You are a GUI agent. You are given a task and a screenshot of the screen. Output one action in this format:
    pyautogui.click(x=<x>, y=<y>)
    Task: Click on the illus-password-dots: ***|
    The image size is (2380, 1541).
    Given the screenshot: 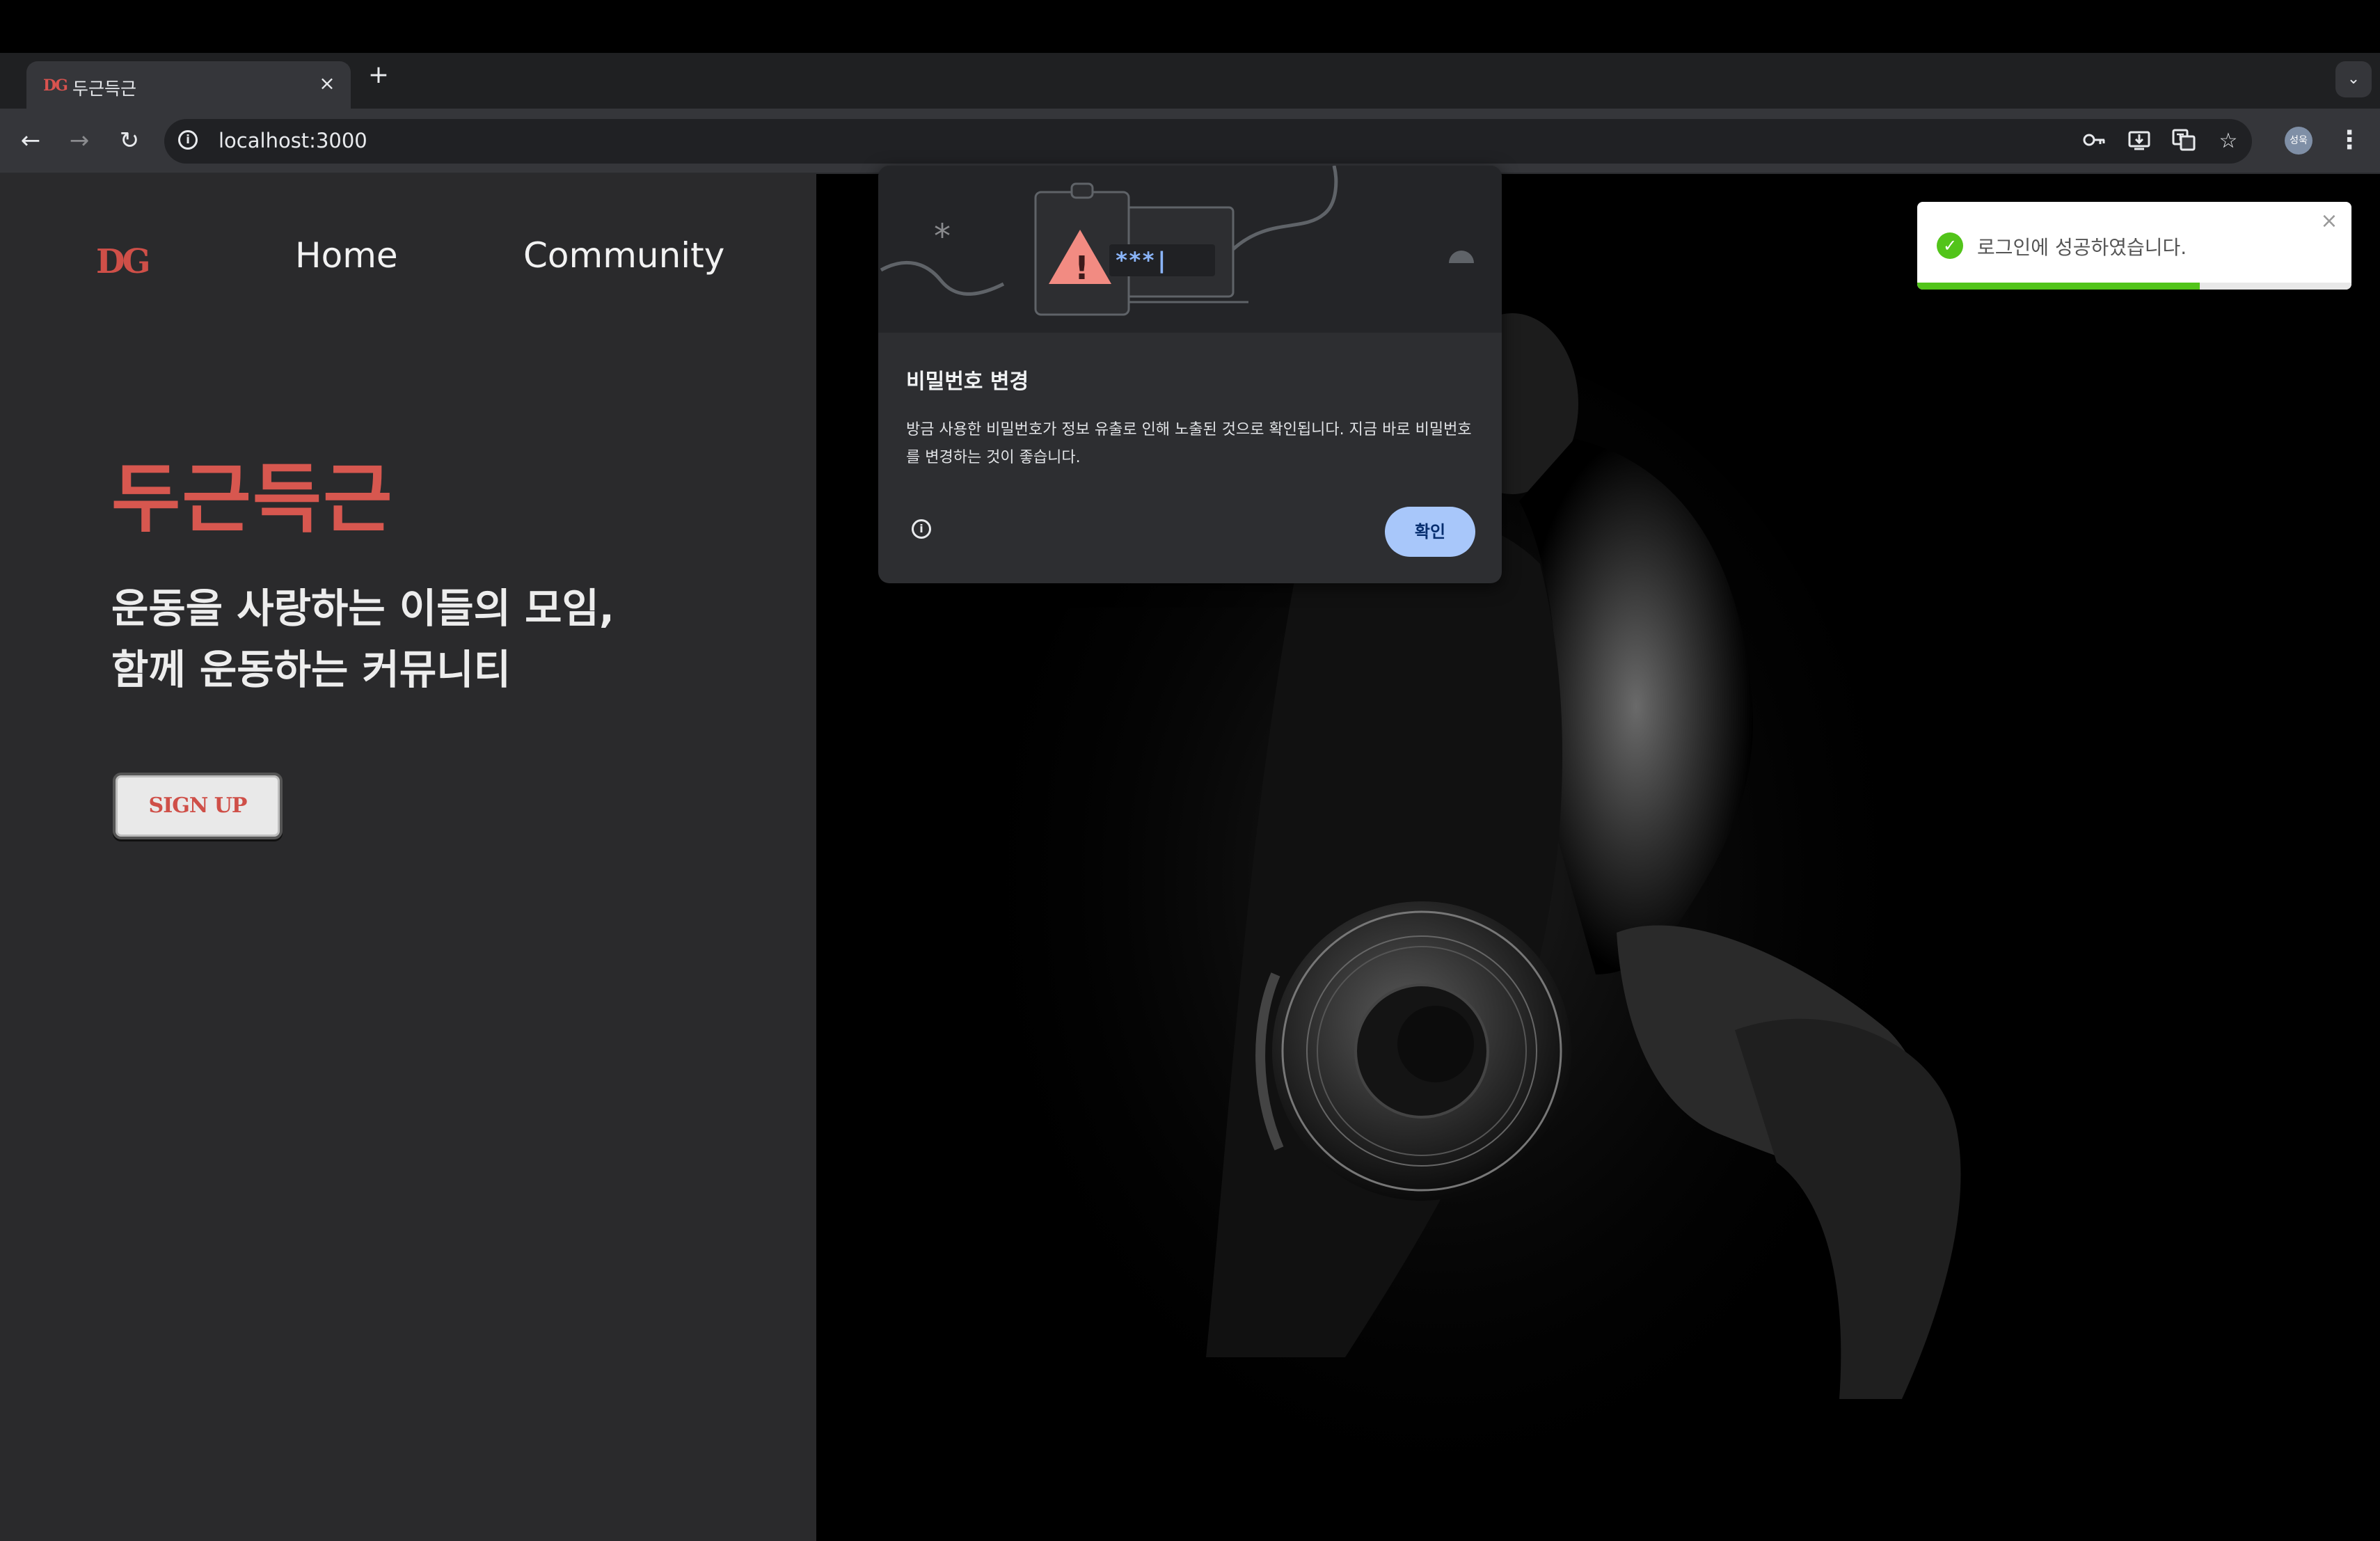 What is the action you would take?
    pyautogui.click(x=1141, y=260)
    